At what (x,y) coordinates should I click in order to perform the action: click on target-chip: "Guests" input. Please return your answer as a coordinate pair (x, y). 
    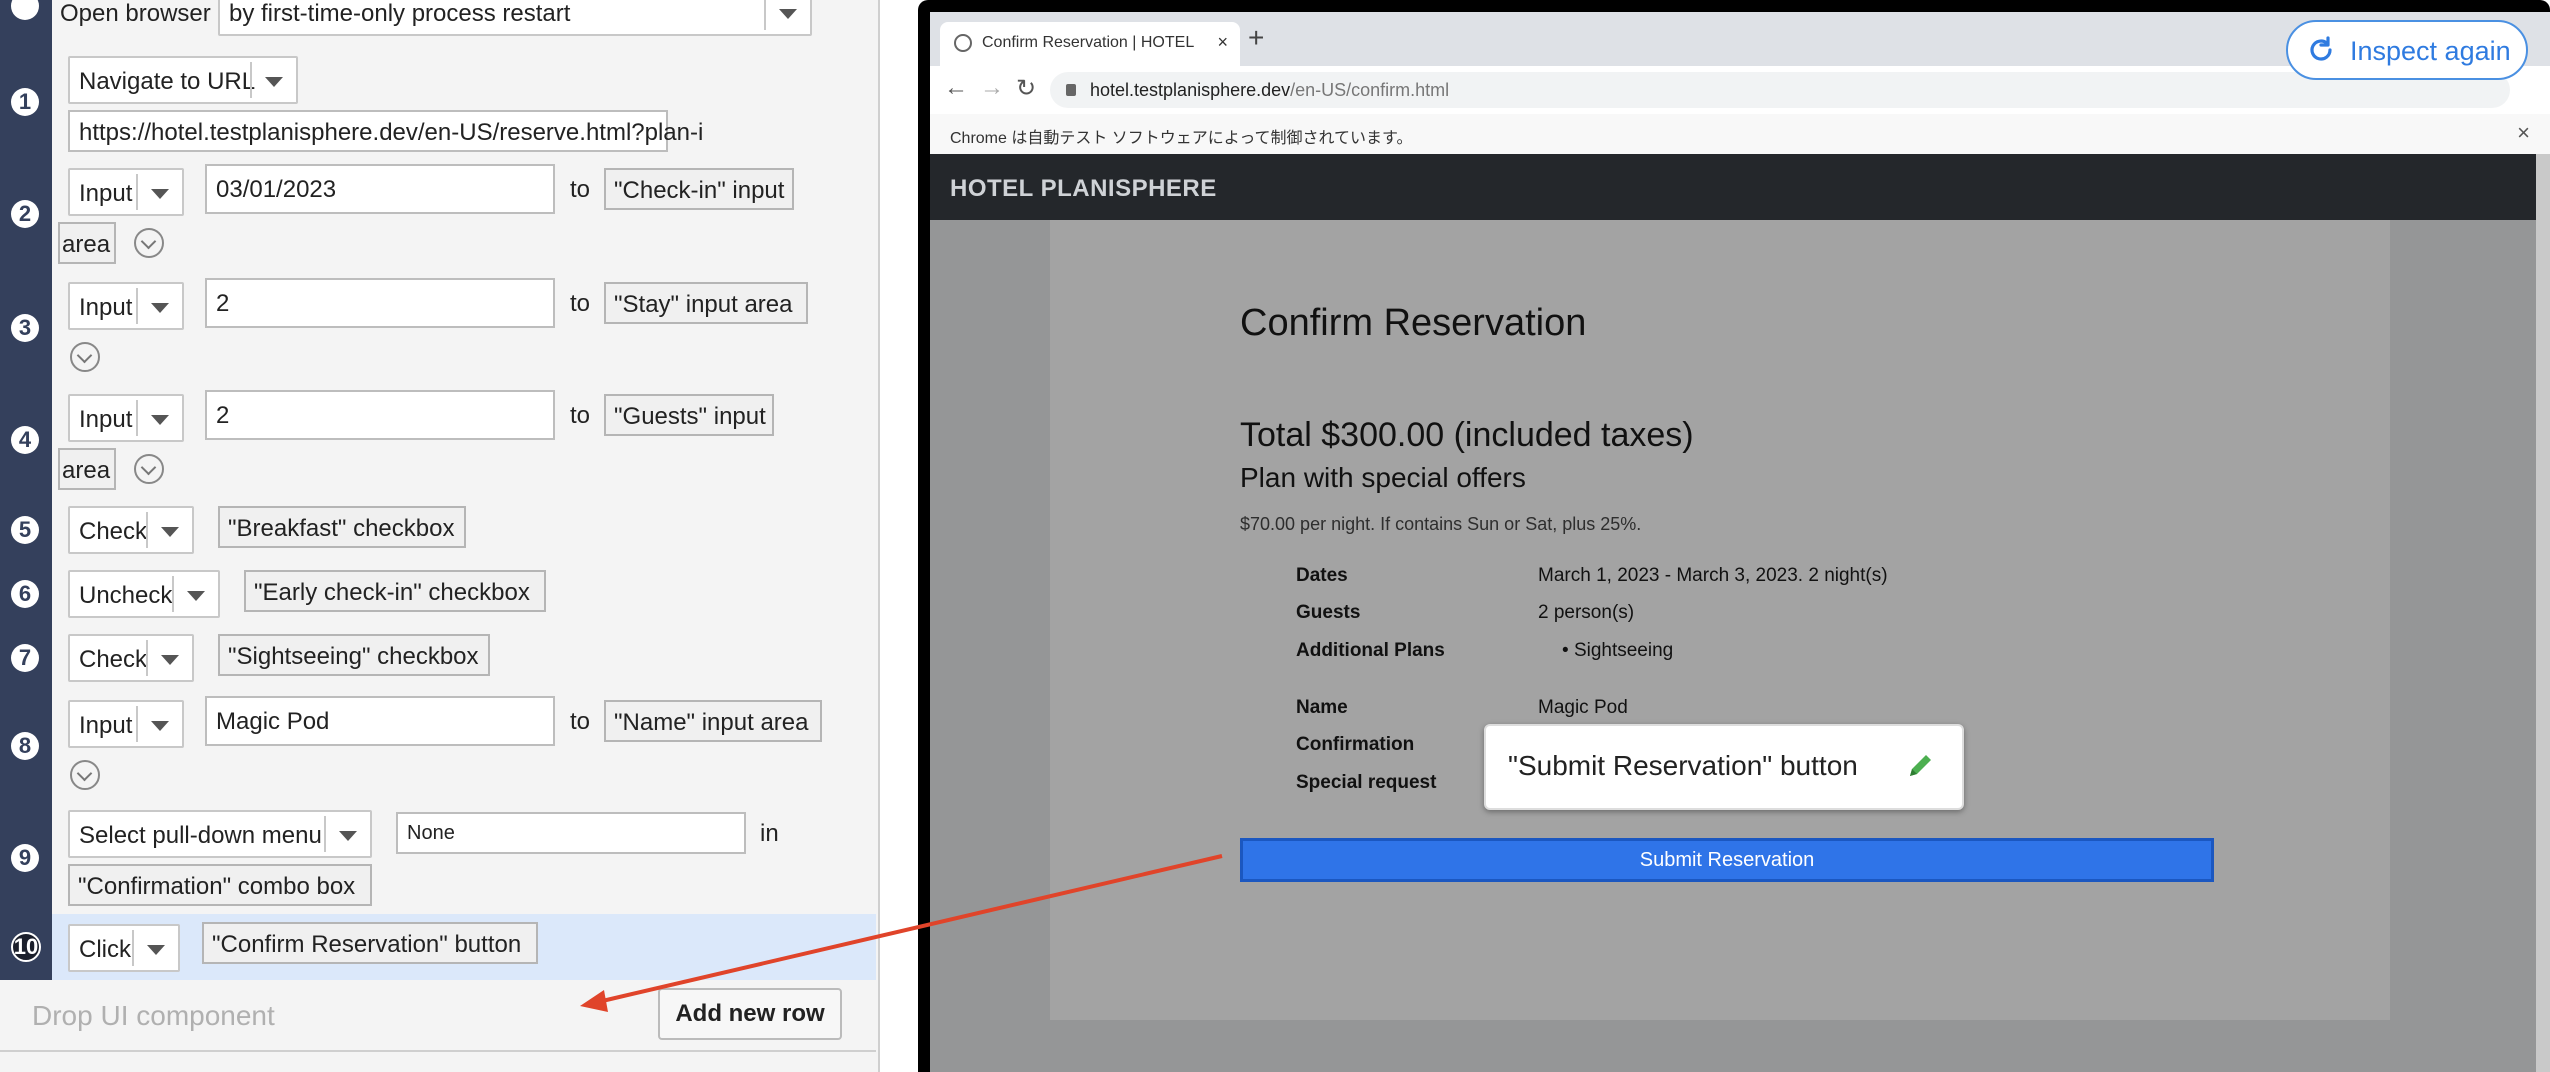
    Looking at the image, I should click on (689, 415).